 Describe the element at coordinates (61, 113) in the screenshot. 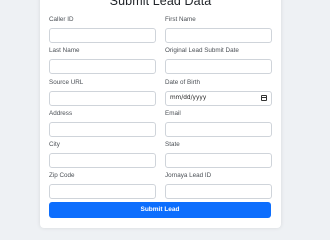

I see `address-label: Address` at that location.